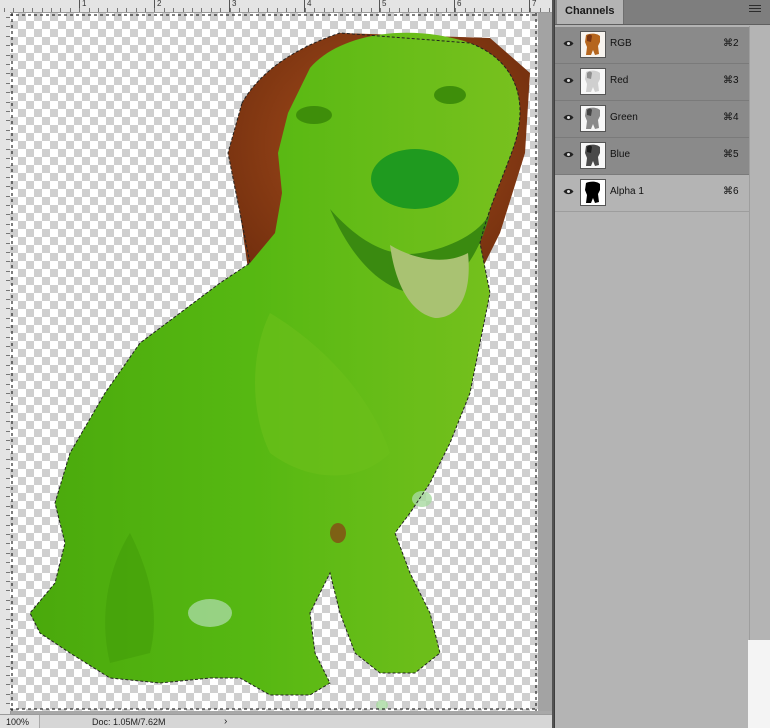  Describe the element at coordinates (415, 179) in the screenshot. I see `dog-nose` at that location.